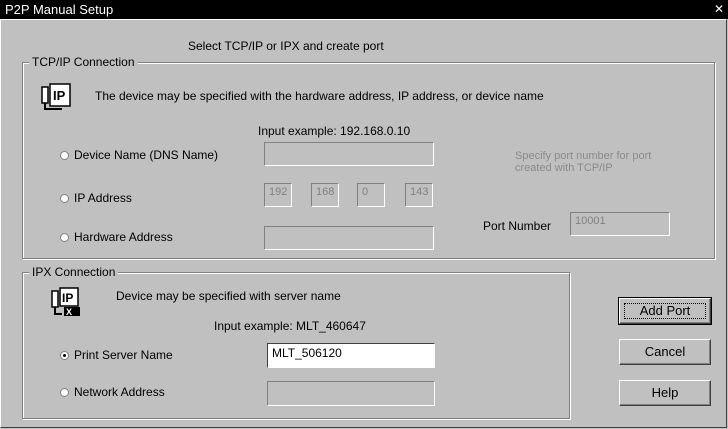 Image resolution: width=728 pixels, height=429 pixels. Describe the element at coordinates (351, 355) in the screenshot. I see `print-server-name-field: MLT_506120` at that location.